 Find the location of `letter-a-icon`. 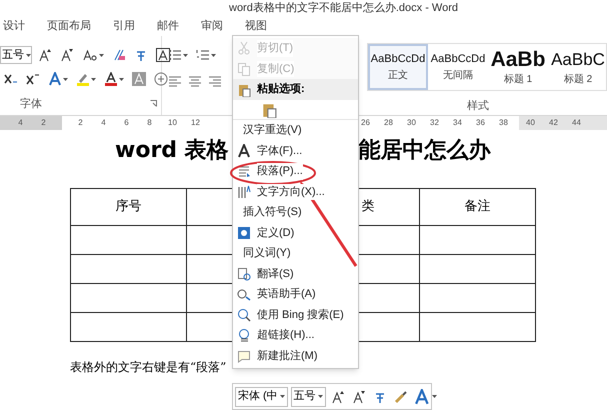

letter-a-icon is located at coordinates (244, 151).